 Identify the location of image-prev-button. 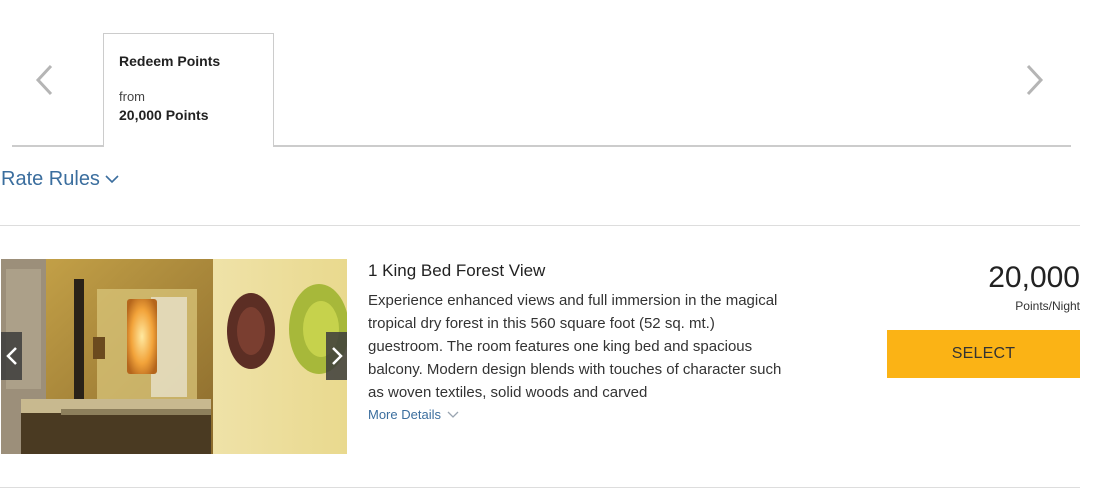
(11, 356).